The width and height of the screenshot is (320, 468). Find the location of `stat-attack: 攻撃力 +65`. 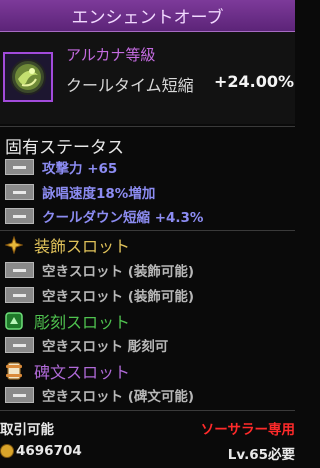

stat-attack: 攻撃力 +65 is located at coordinates (80, 169).